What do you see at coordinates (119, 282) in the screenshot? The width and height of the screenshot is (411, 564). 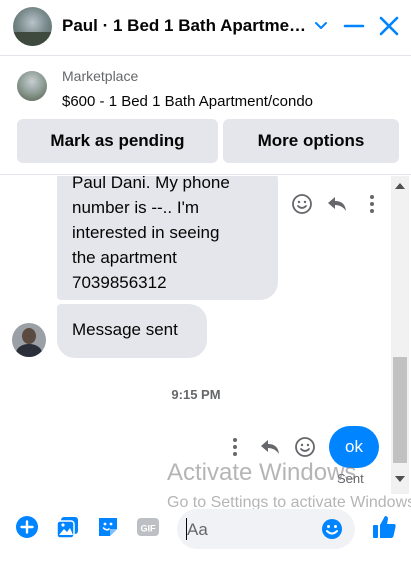 I see `message-line: 7039856312` at bounding box center [119, 282].